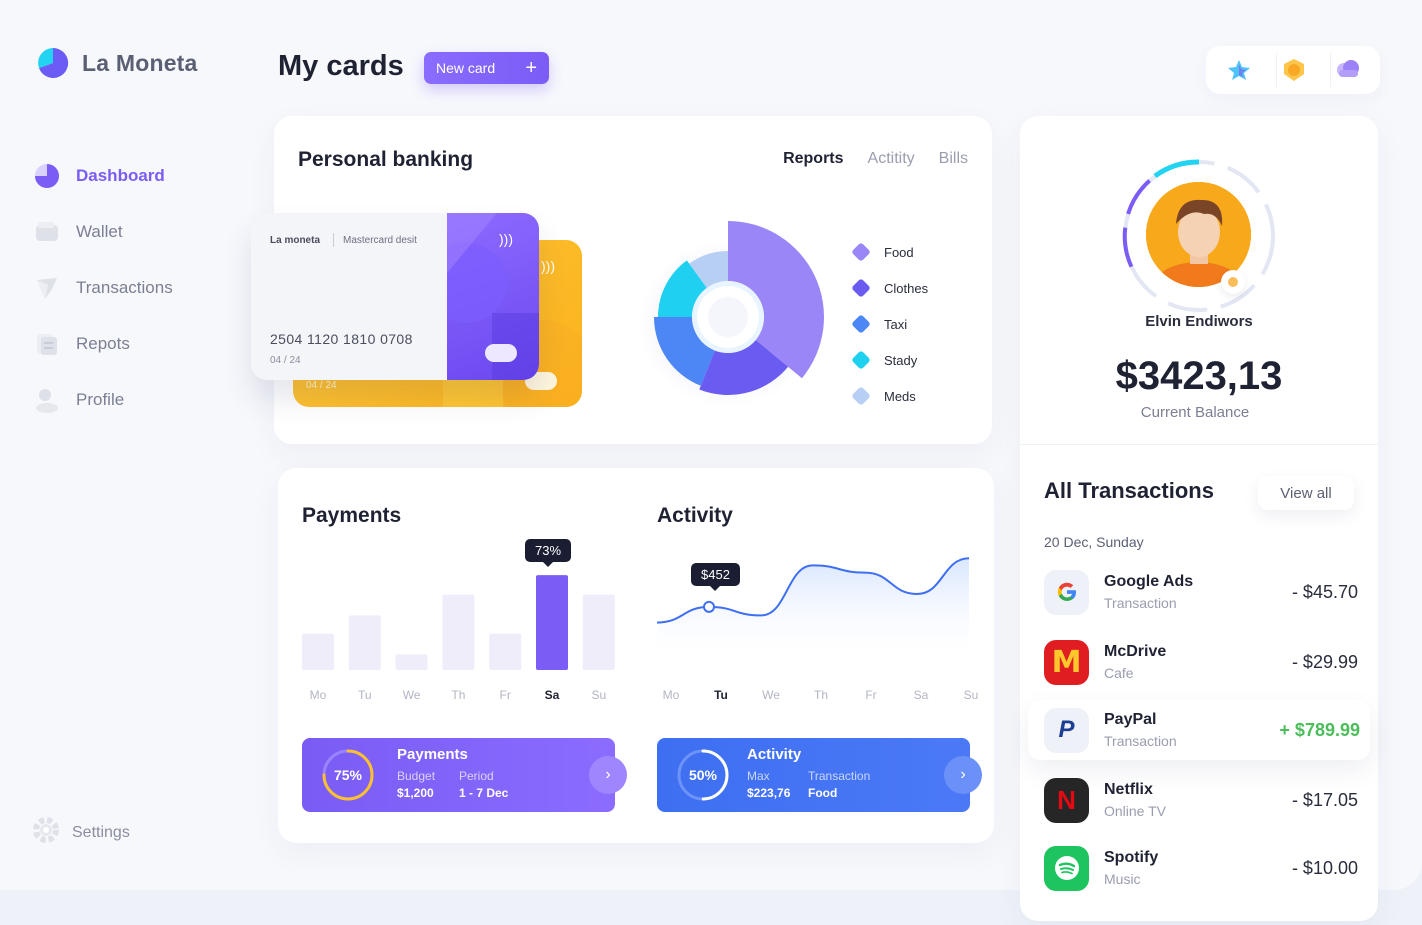 This screenshot has width=1422, height=925. Describe the element at coordinates (103, 344) in the screenshot. I see `sidebar-item-reports: Repots` at that location.